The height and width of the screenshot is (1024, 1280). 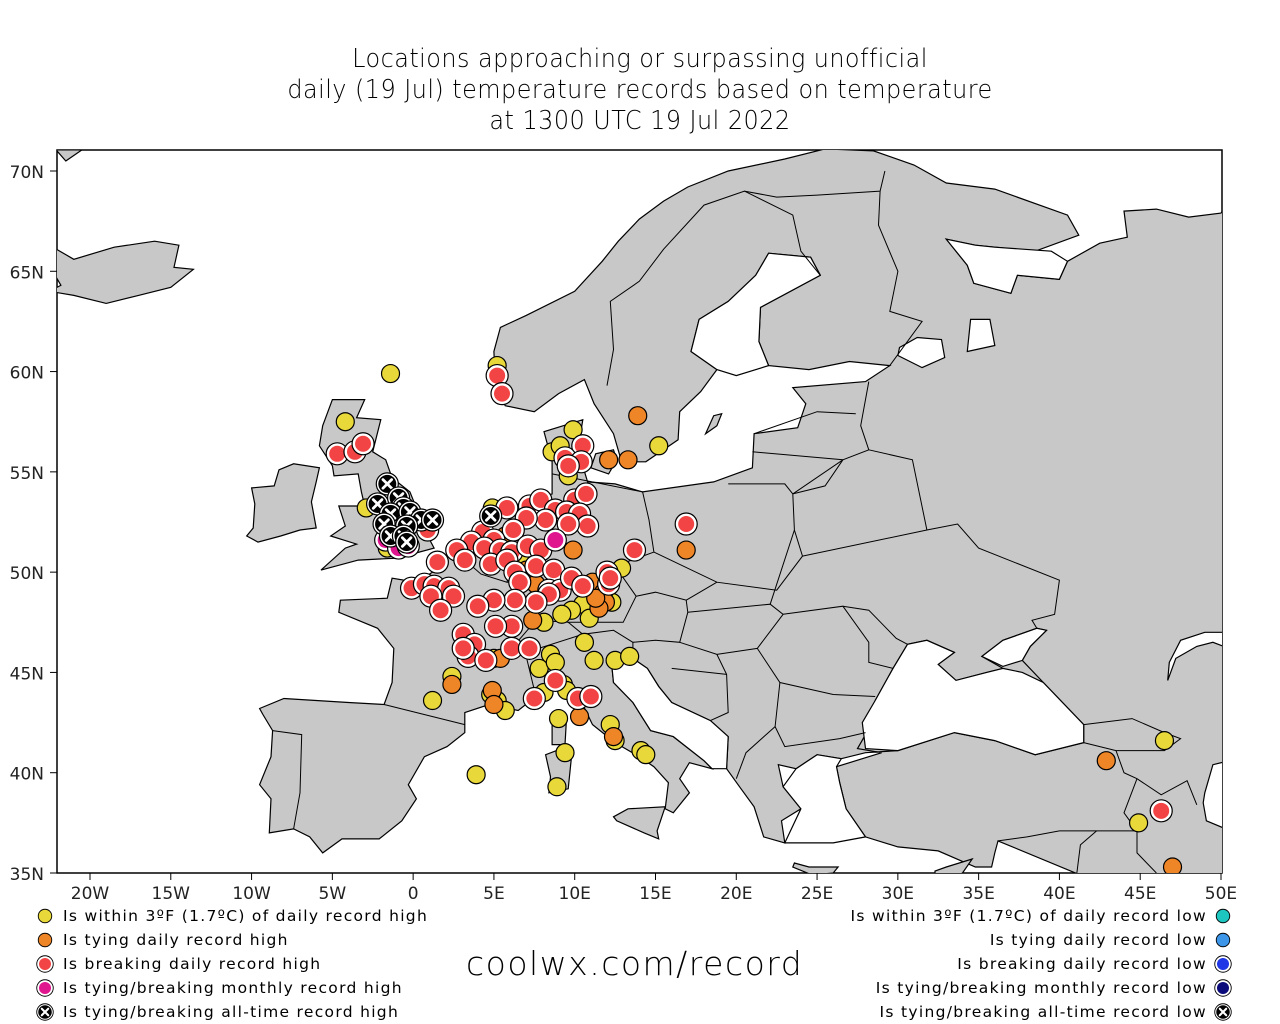 What do you see at coordinates (494, 894) in the screenshot?
I see `x-tick-label: 5E` at bounding box center [494, 894].